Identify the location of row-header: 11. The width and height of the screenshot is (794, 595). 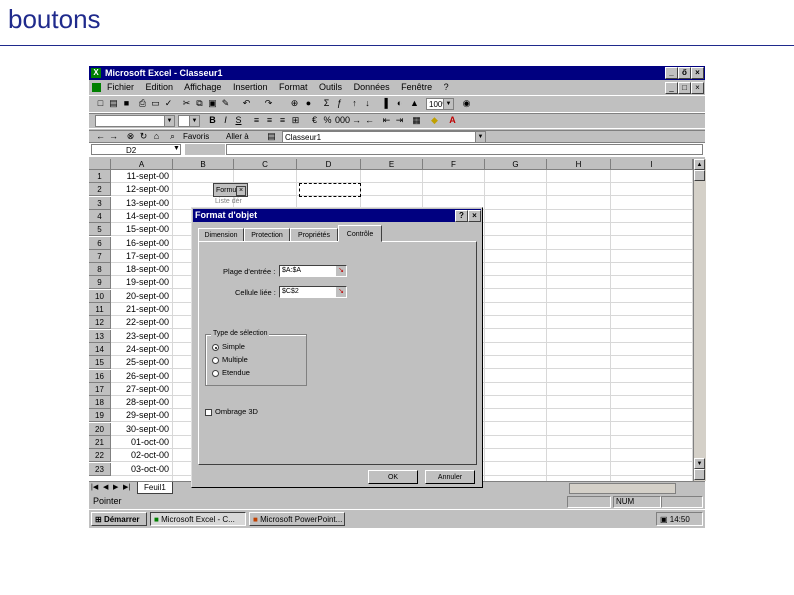
(100, 309).